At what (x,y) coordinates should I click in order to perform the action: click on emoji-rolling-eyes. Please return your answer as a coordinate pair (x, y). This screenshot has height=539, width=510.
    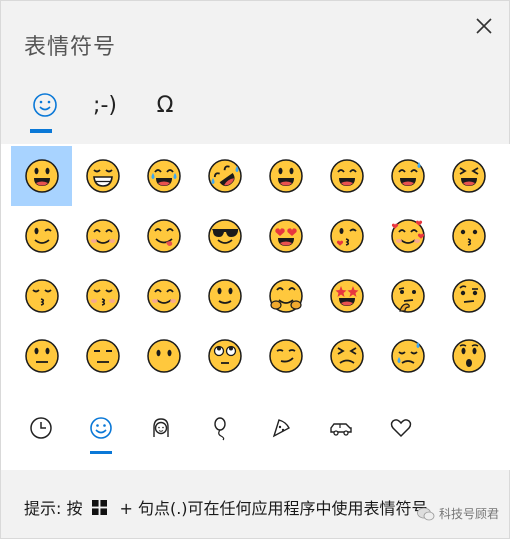
    Looking at the image, I should click on (224, 356).